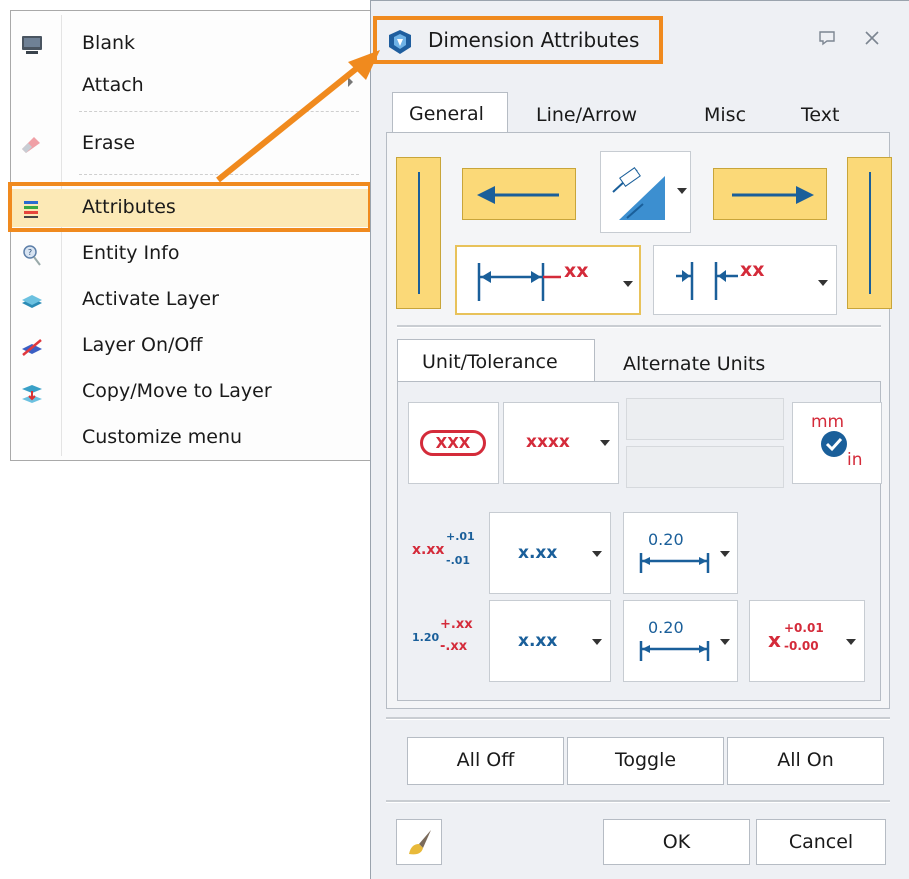 The image size is (909, 879). I want to click on dimension-value-dropdown-1: 0.20, so click(680, 553).